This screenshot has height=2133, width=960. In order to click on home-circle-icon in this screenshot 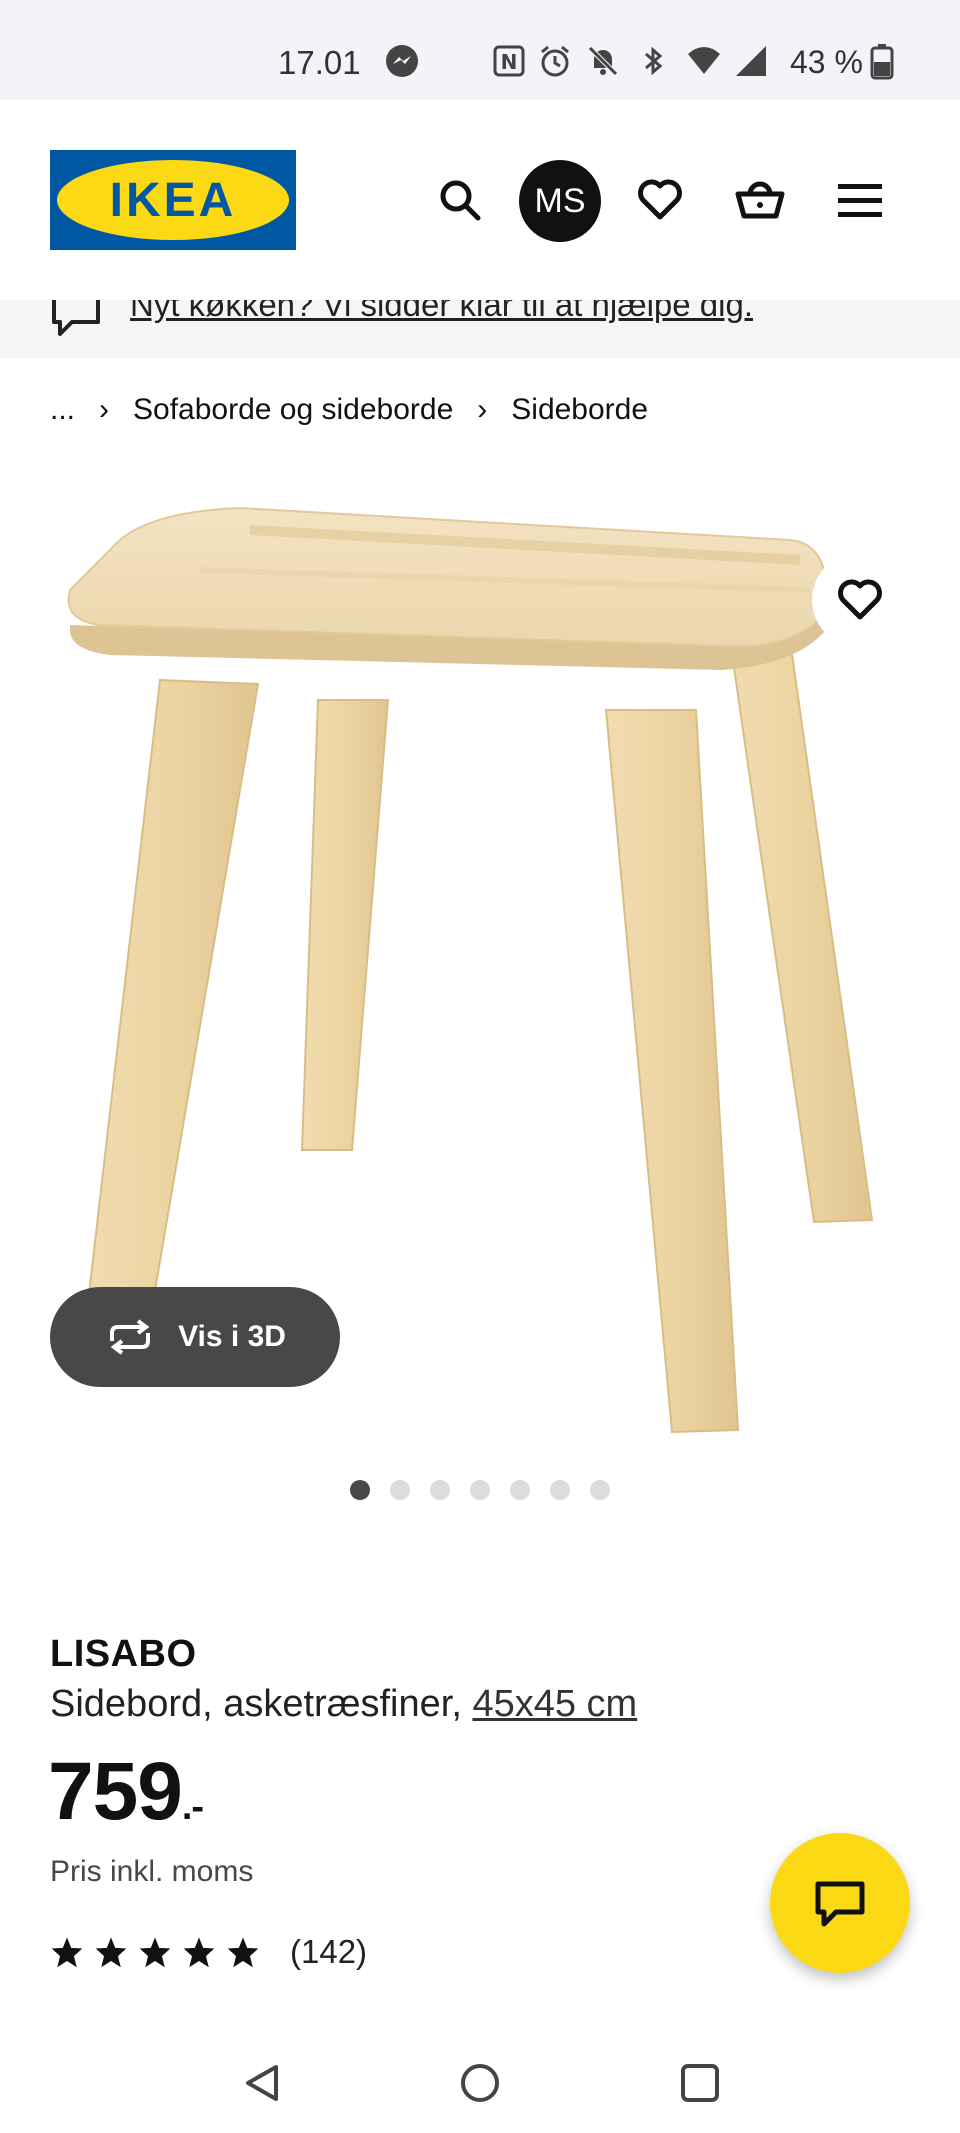, I will do `click(480, 2083)`.